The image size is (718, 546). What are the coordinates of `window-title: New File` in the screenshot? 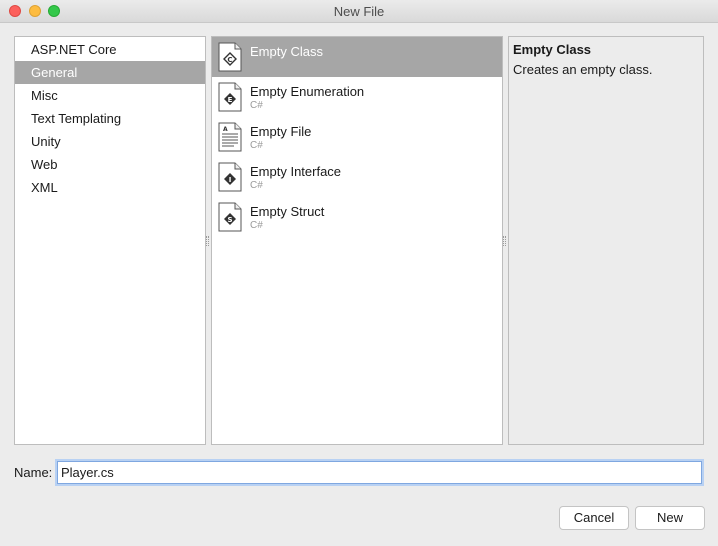 It's located at (359, 11).